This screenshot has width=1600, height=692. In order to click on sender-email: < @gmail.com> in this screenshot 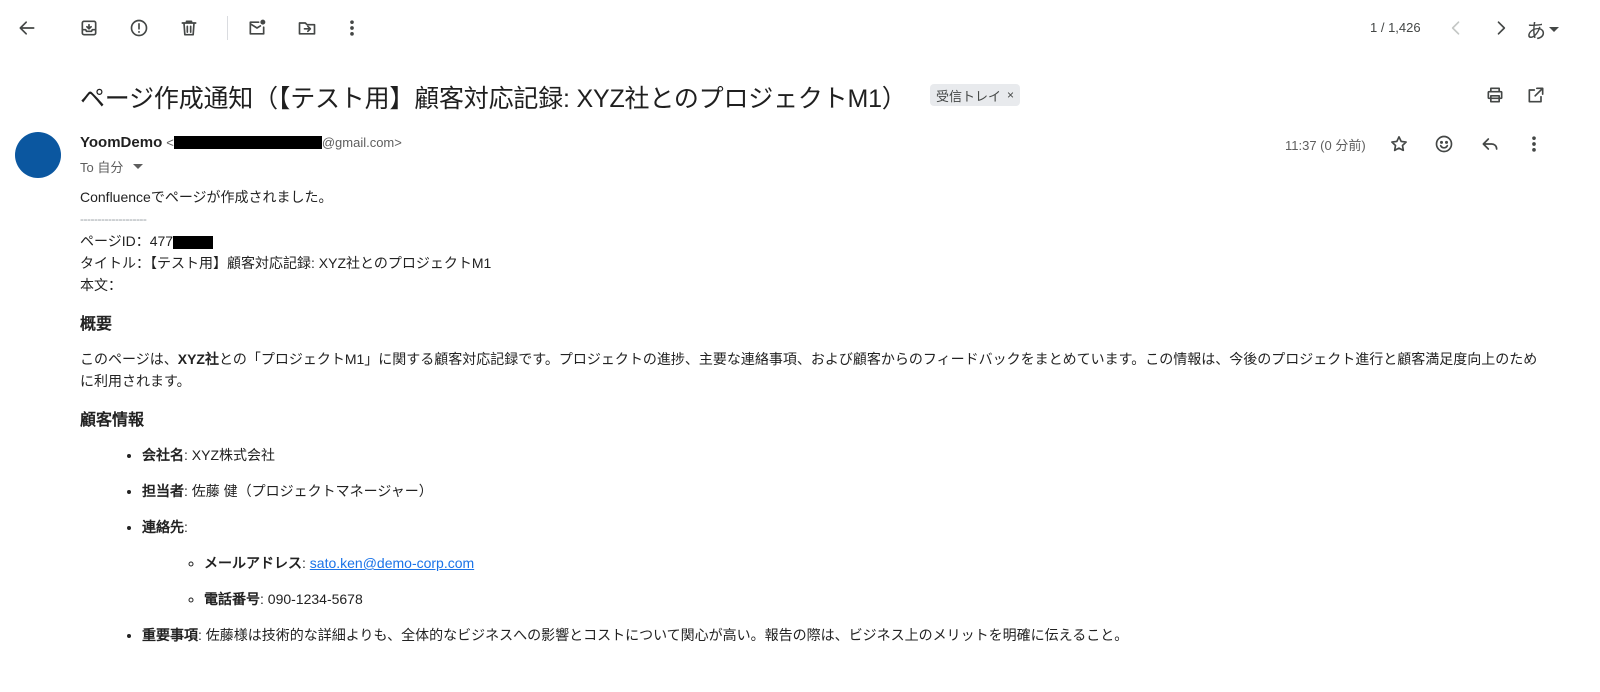, I will do `click(284, 142)`.